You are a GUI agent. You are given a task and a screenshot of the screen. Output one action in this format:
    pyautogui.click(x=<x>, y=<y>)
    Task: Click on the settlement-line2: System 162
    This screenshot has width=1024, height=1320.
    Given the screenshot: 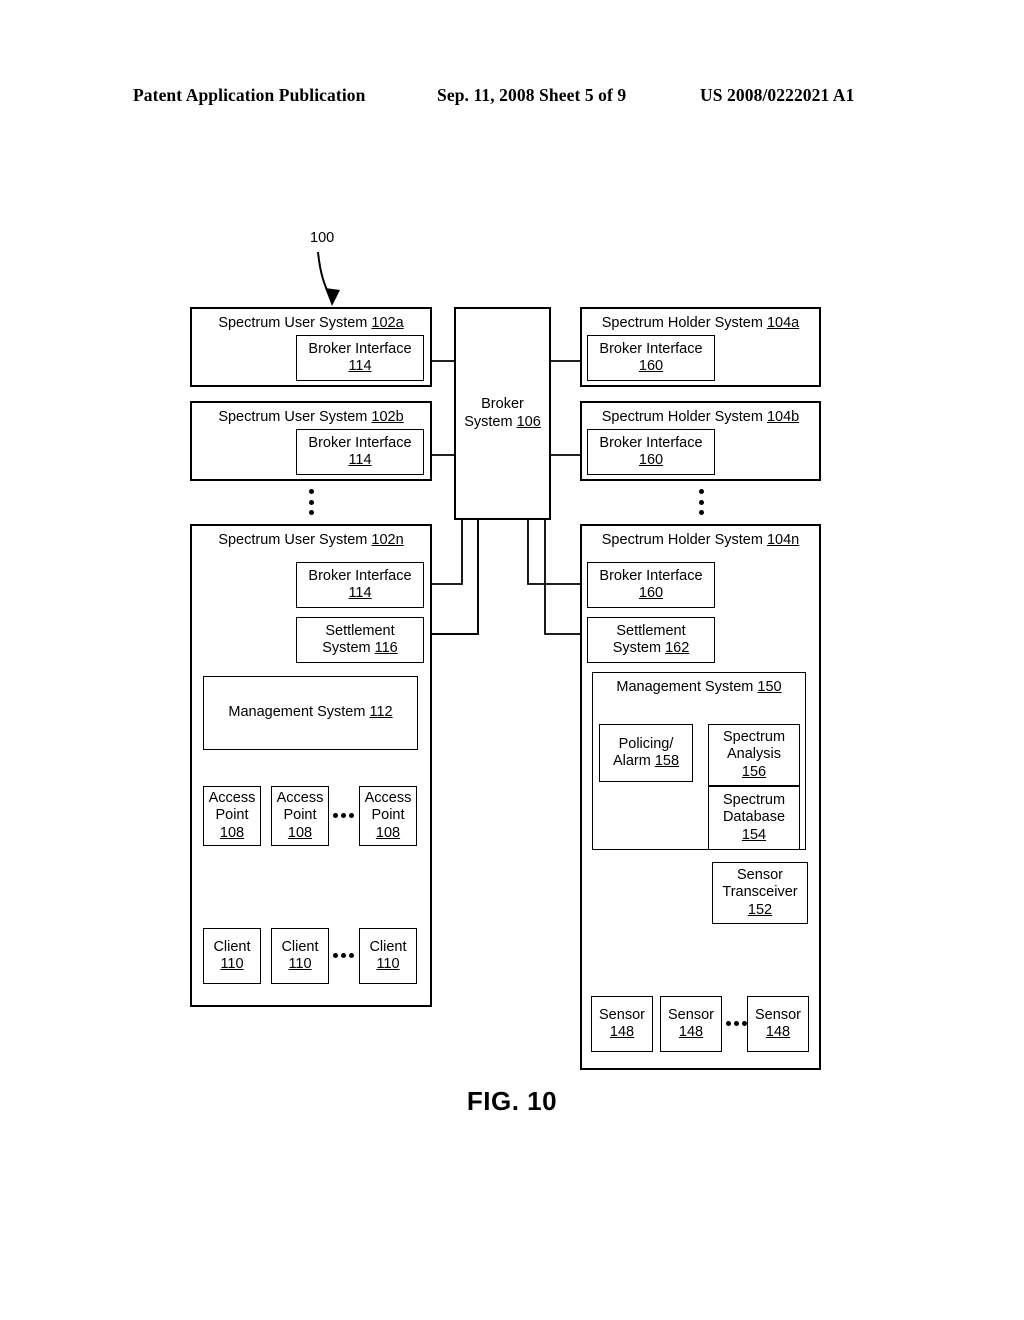 What is the action you would take?
    pyautogui.click(x=651, y=648)
    